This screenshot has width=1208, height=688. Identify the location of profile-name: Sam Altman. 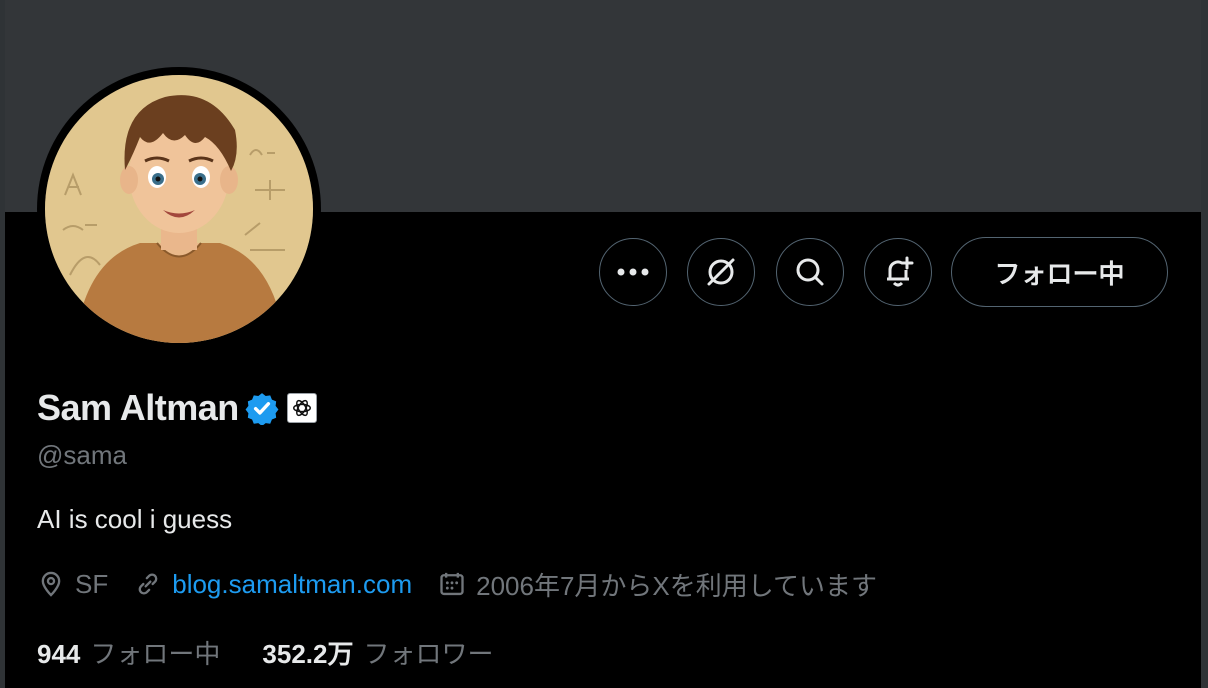
(138, 407).